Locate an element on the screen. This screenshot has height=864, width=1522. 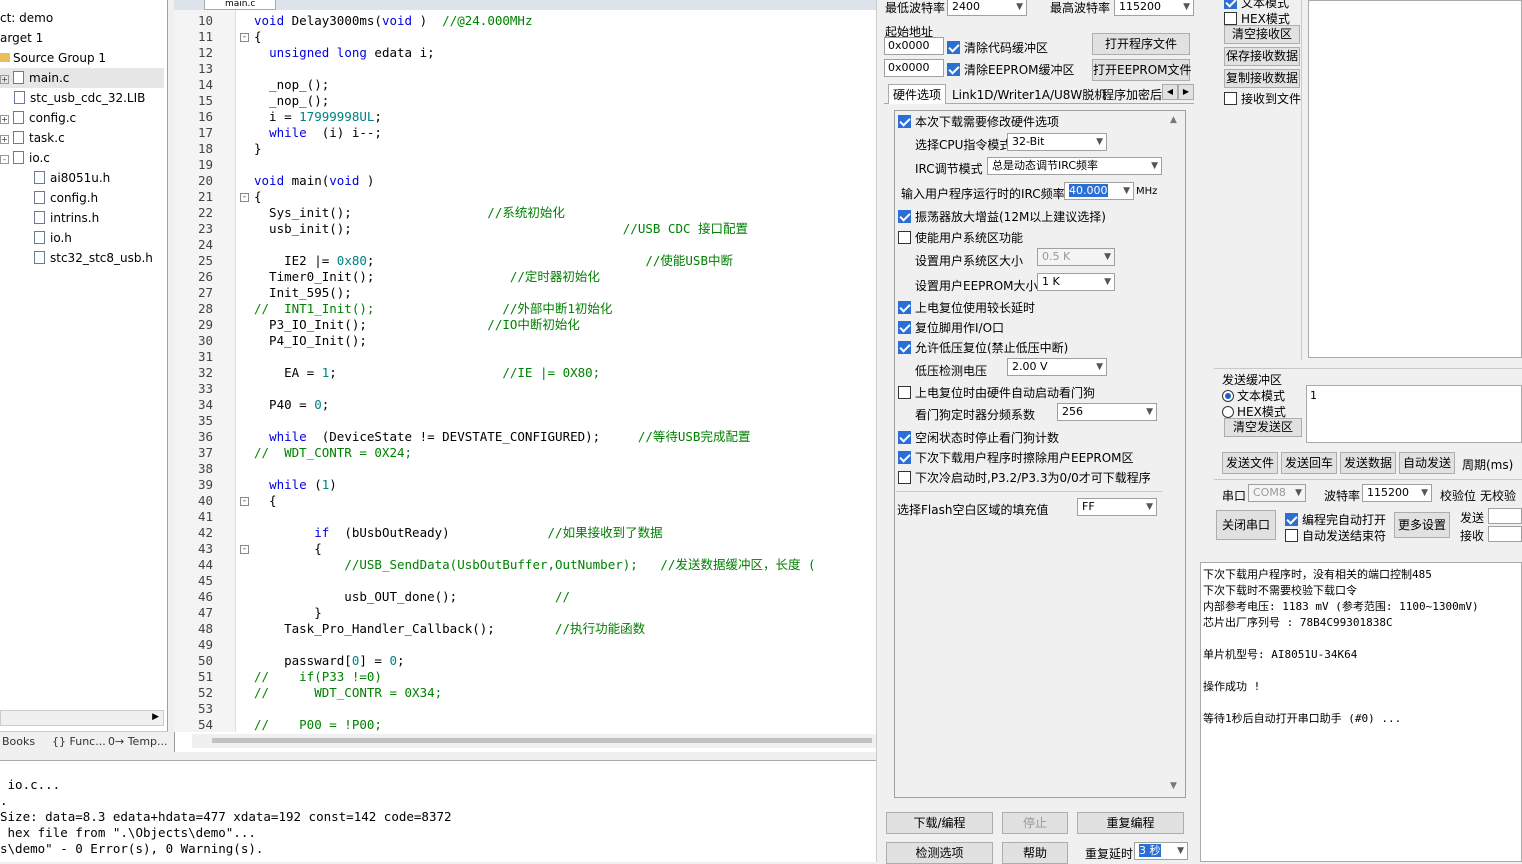
tab-link1d: Link1D/Writer1A/U8W脱机 is located at coordinates (1029, 94).